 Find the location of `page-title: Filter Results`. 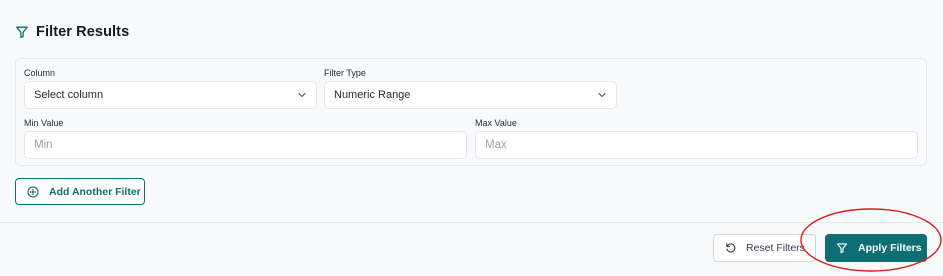

page-title: Filter Results is located at coordinates (83, 32).